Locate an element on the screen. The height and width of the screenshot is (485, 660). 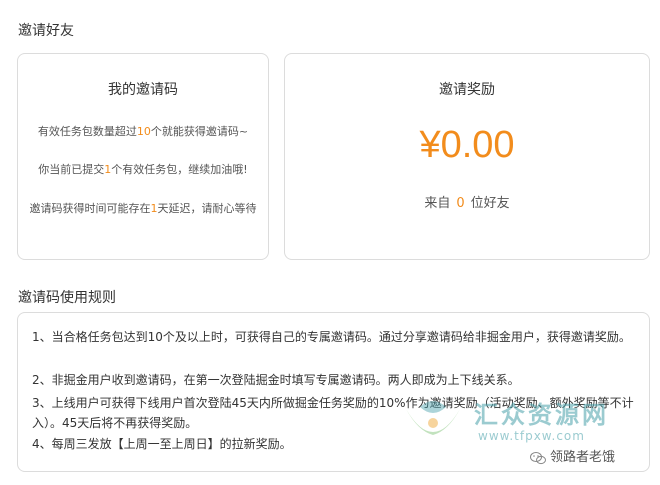
reward-source-text: 来自 0 位好友 is located at coordinates (467, 201).